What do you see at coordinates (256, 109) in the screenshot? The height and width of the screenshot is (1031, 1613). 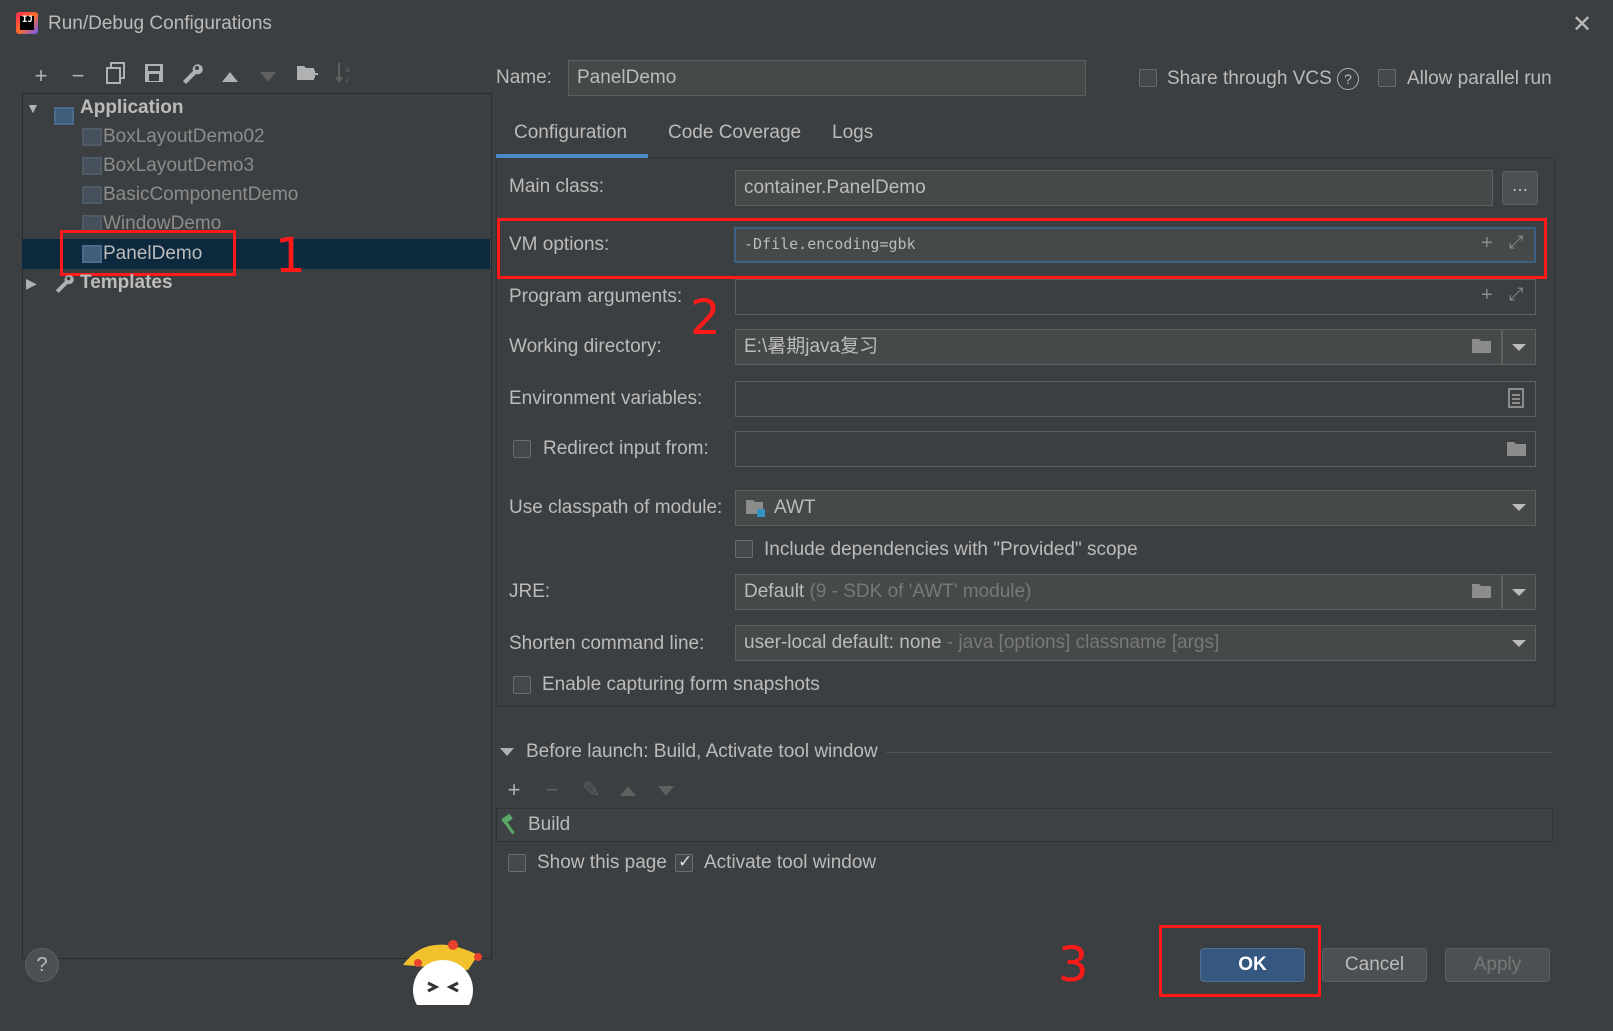 I see `tree-node-application: ▼ Application` at bounding box center [256, 109].